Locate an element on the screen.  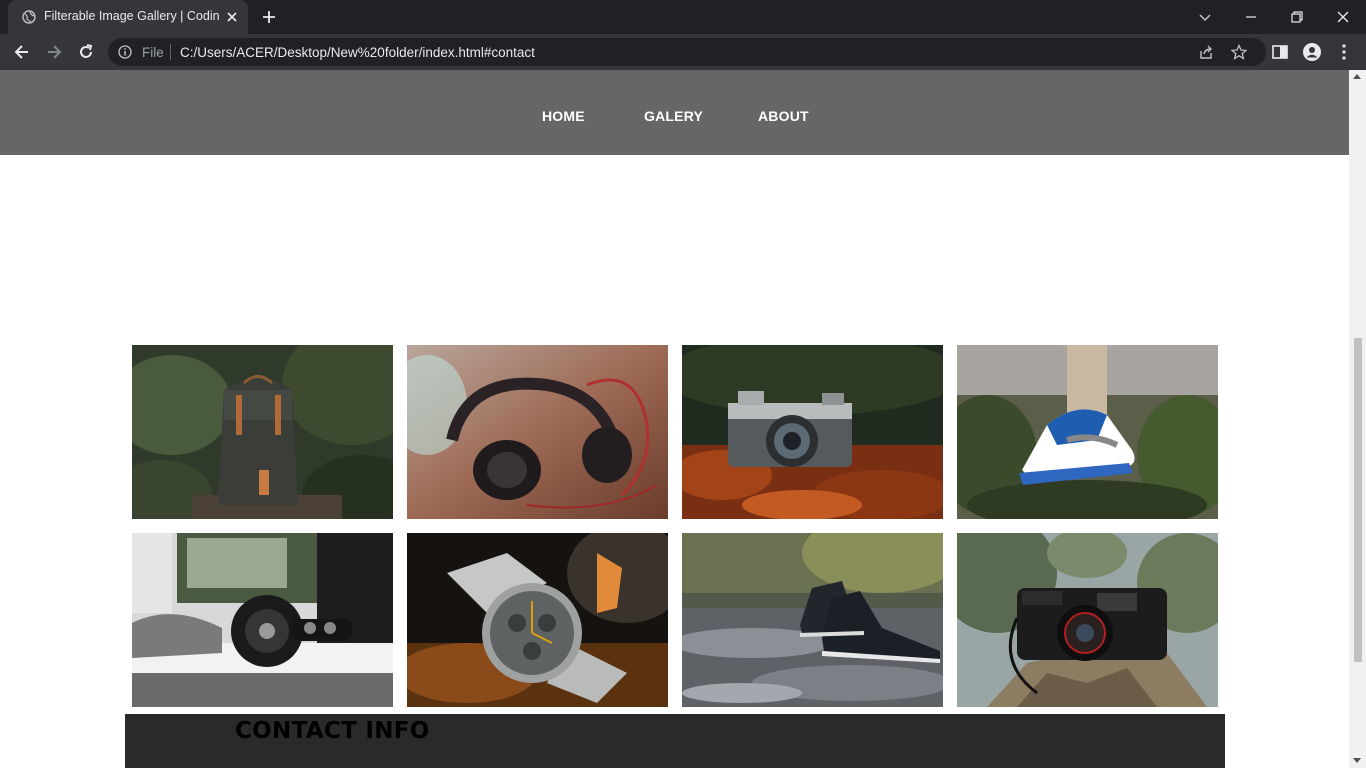
browser-tab-strip: Filterable Image Gallery | CodingNepal is located at coordinates (683, 17).